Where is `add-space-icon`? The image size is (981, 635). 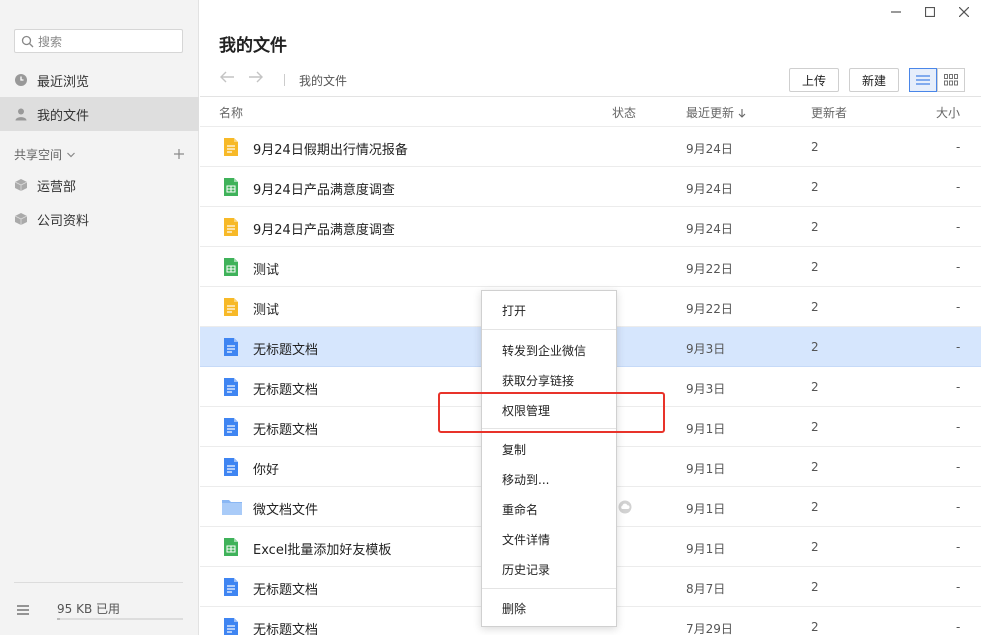 add-space-icon is located at coordinates (179, 155).